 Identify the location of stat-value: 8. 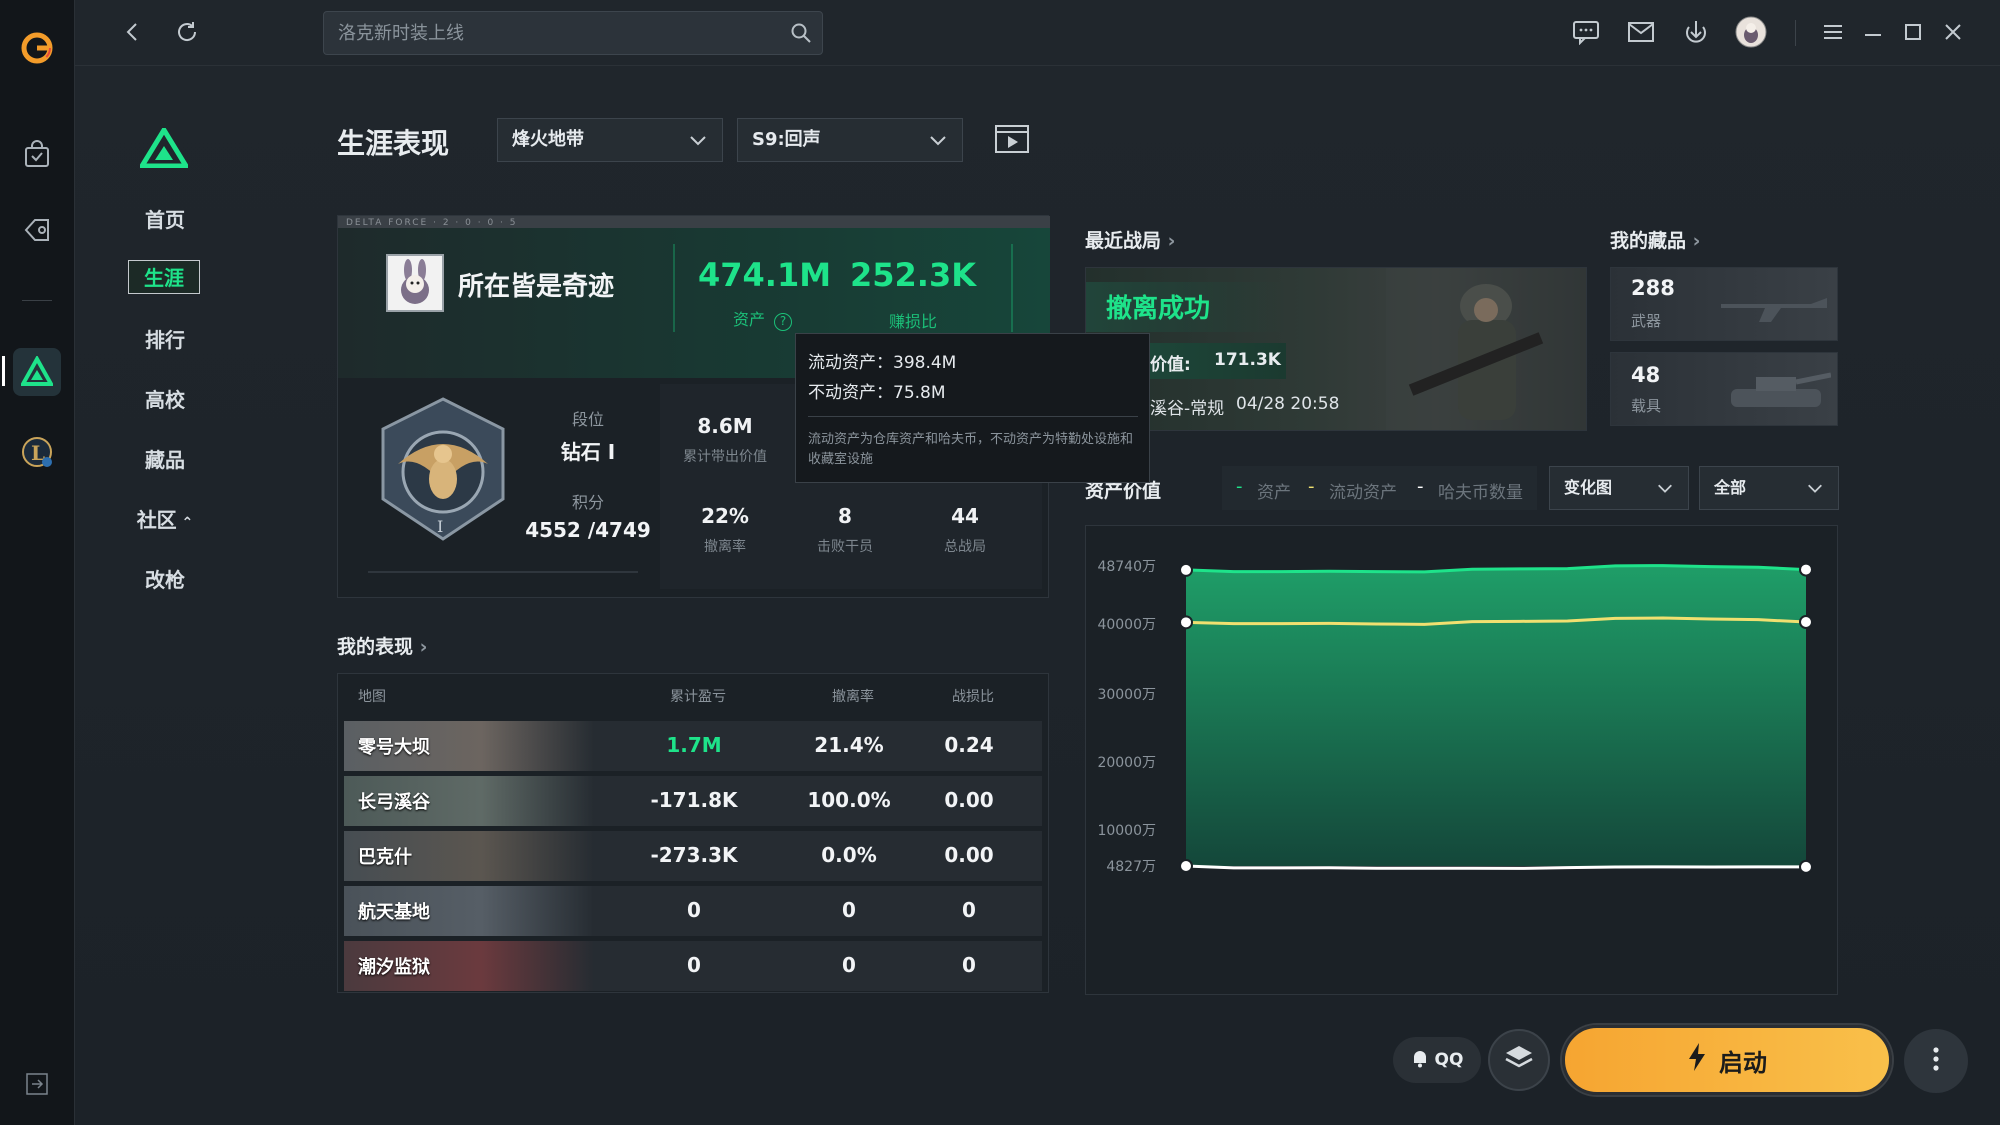
(845, 516).